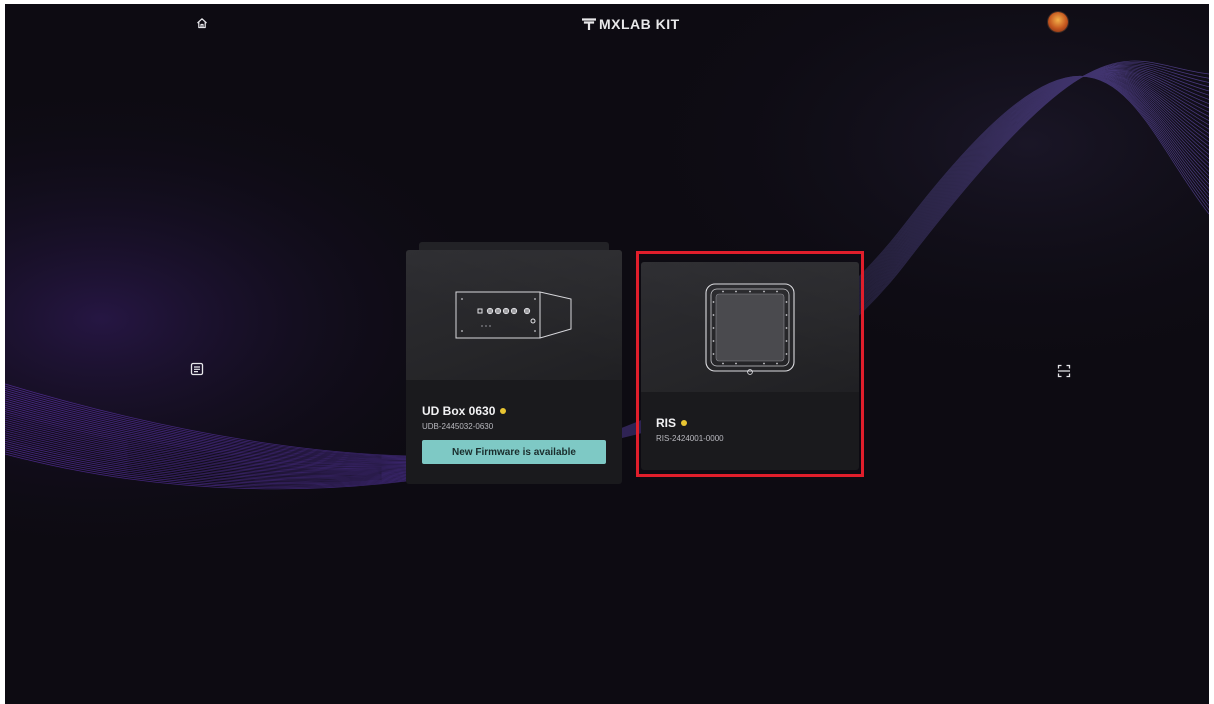 The image size is (1214, 704). I want to click on home-icon, so click(202, 23).